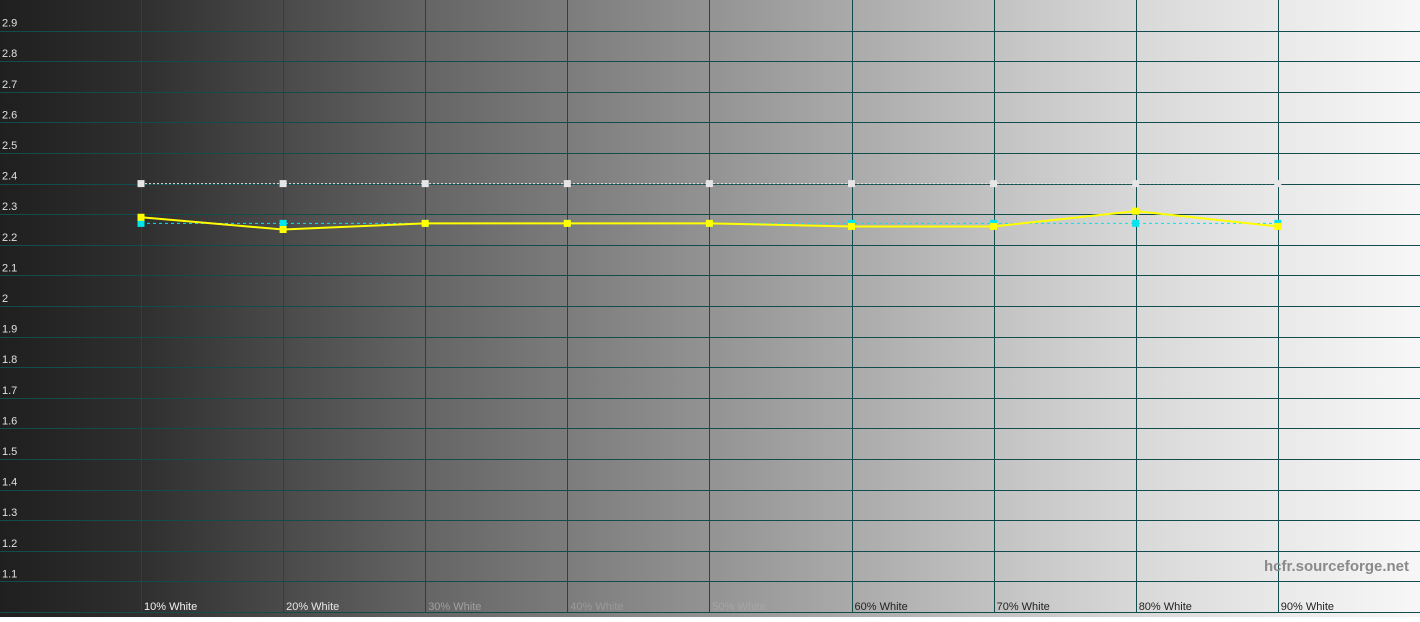 Image resolution: width=1420 pixels, height=622 pixels. I want to click on y-tick-label: 2.1, so click(9, 268).